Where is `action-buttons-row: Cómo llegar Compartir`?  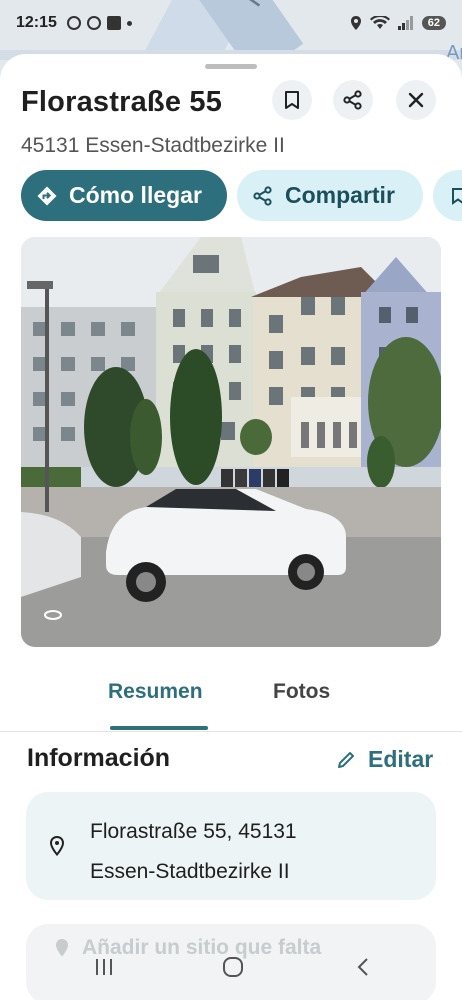
action-buttons-row: Cómo llegar Compartir is located at coordinates (241, 195).